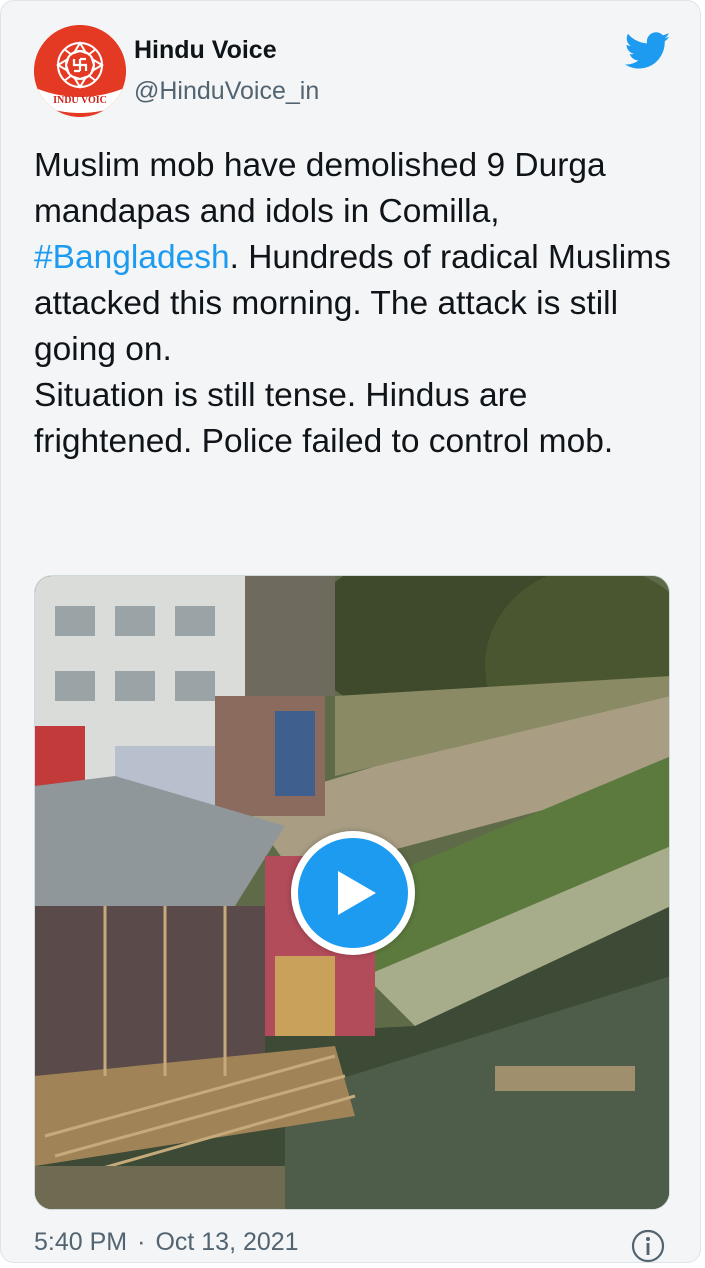 The height and width of the screenshot is (1268, 705). I want to click on avatar-logo-text: INDU VOIC, so click(80, 100).